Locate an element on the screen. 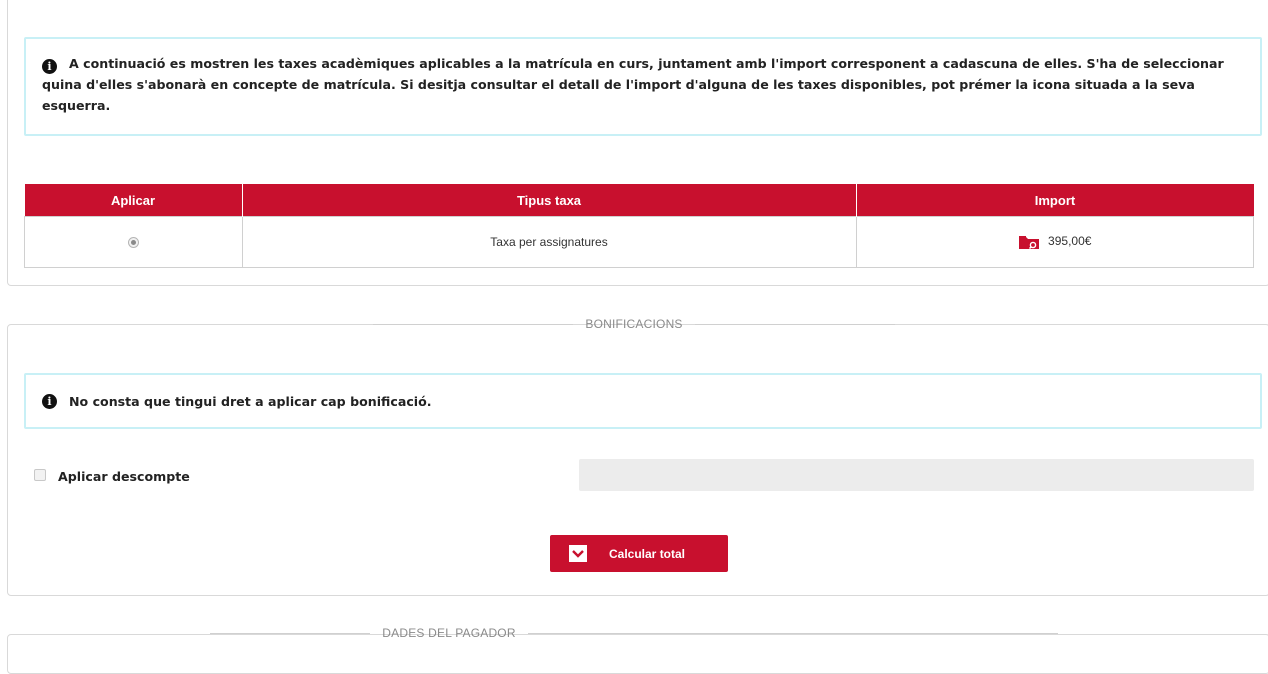  discount-checkbox is located at coordinates (40, 475).